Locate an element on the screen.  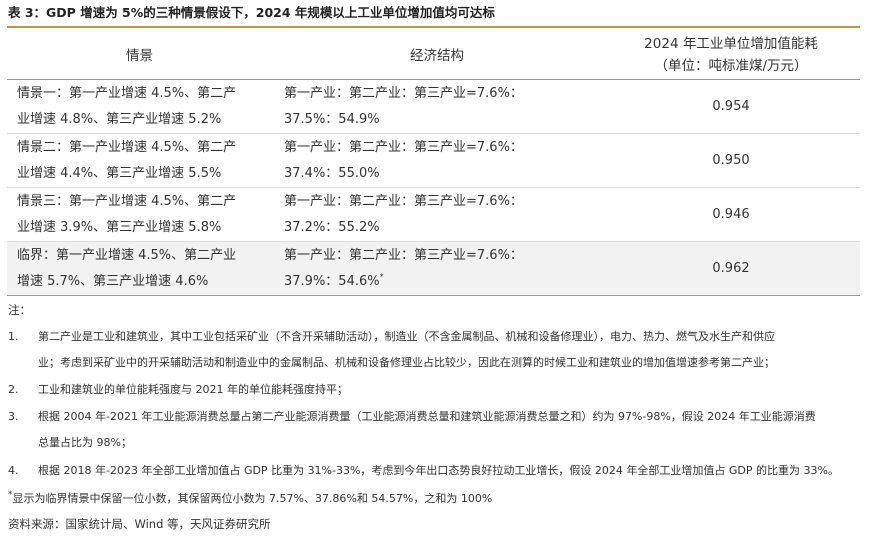
cell-energy: 0.946 is located at coordinates (731, 214).